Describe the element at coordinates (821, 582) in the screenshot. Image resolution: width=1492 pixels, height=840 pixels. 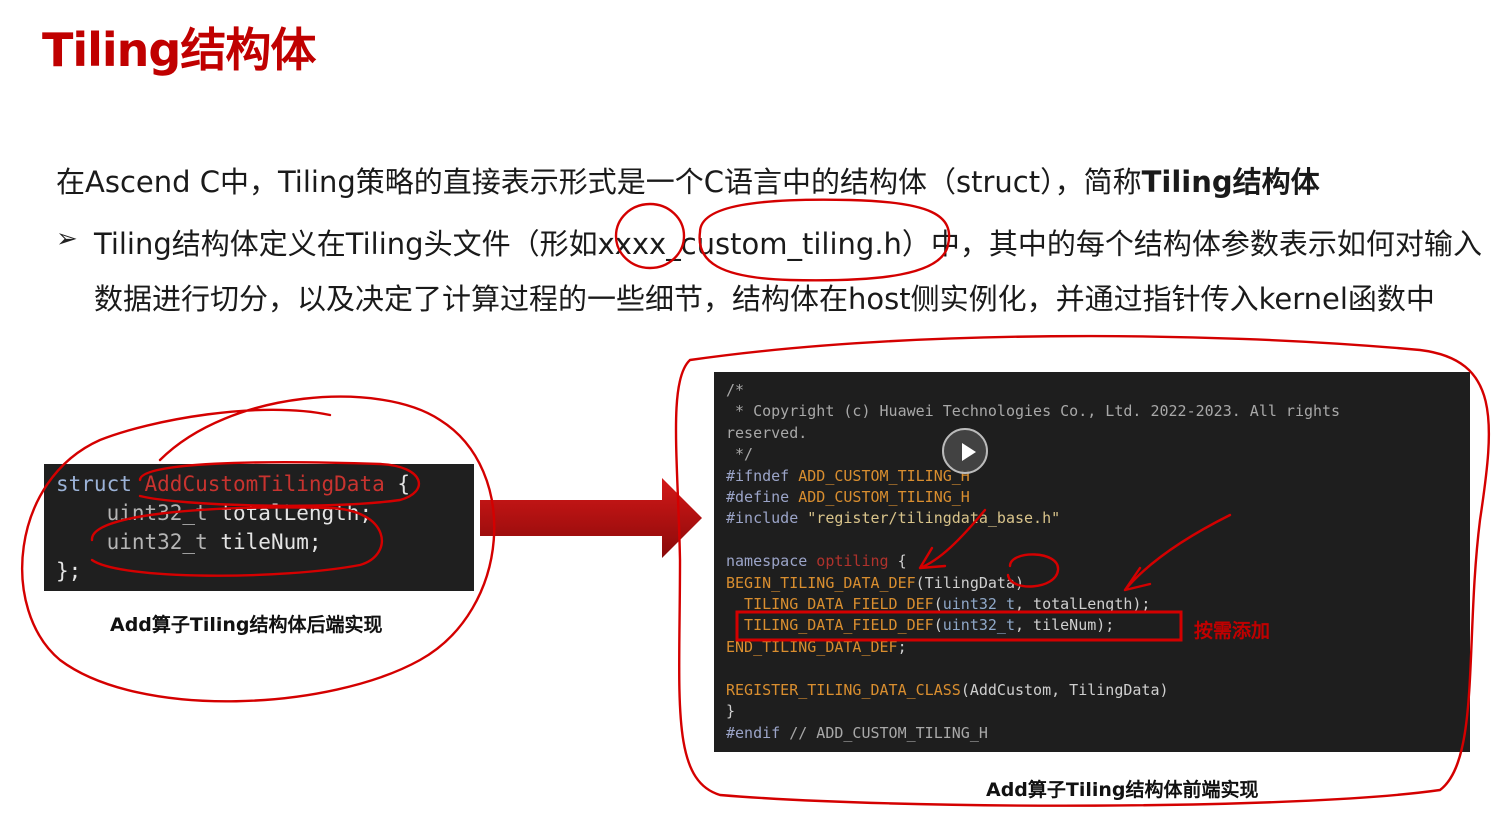
I see `code-macro: BEGIN_TILING_DATA_DEF` at that location.